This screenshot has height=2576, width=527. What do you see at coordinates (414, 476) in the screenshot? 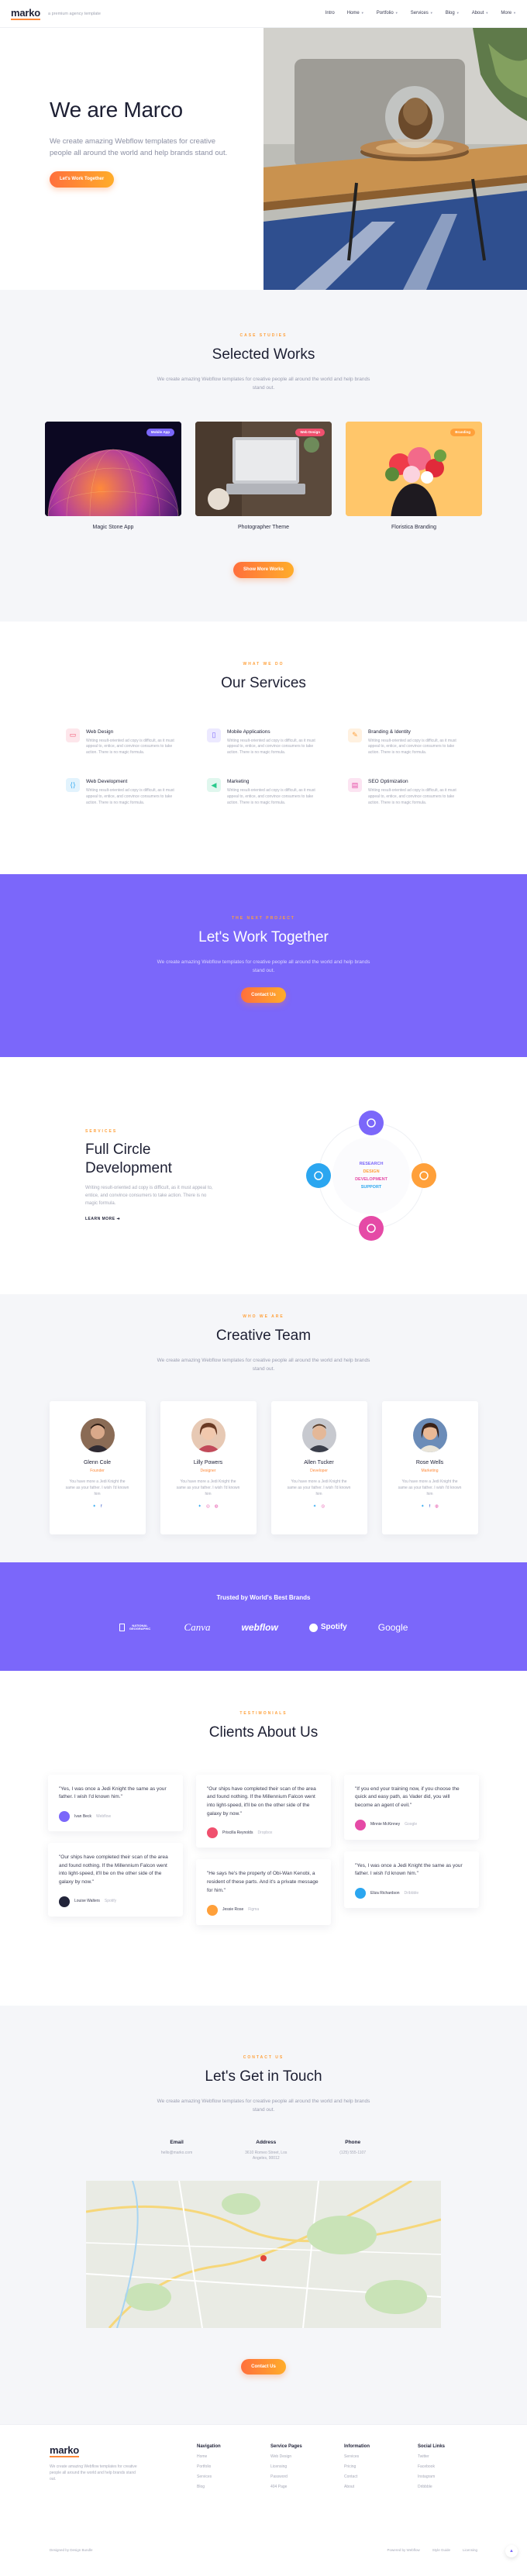
I see `work-card: Branding Floristica Branding` at bounding box center [414, 476].